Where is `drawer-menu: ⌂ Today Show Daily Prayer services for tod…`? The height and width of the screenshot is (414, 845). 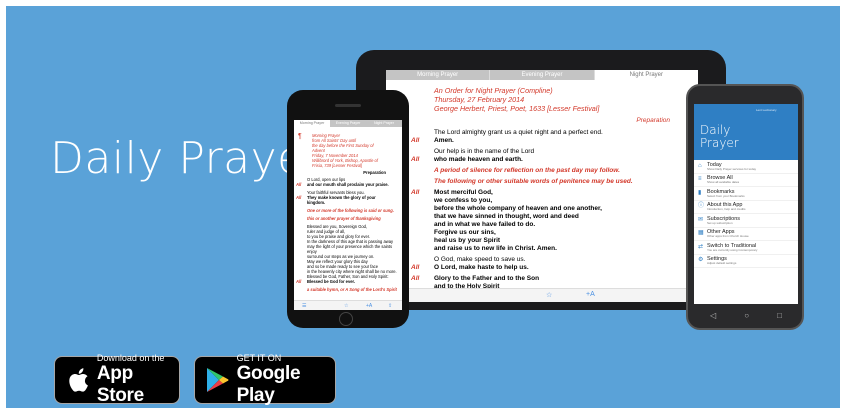
drawer-menu: ⌂ Today Show Daily Prayer services for tod… is located at coordinates (746, 214).